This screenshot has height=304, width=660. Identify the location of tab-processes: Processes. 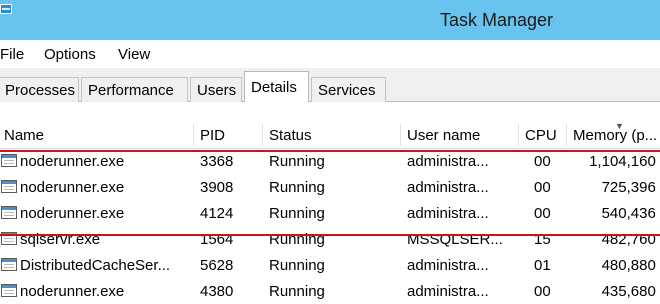
(39, 89).